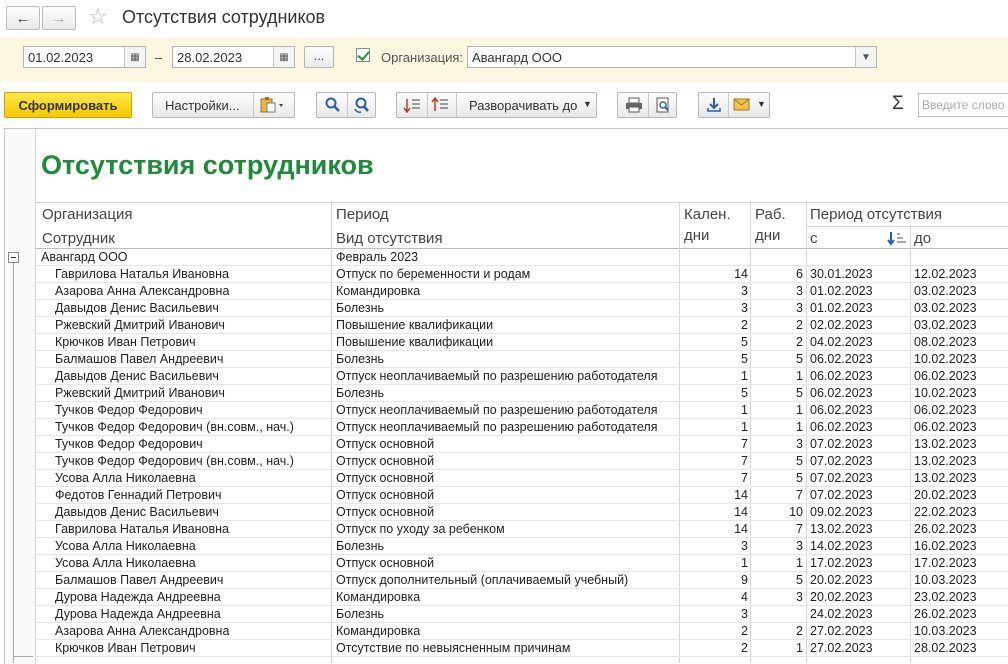 The height and width of the screenshot is (664, 1008). I want to click on cell-date-to: 08.02.2023, so click(945, 342).